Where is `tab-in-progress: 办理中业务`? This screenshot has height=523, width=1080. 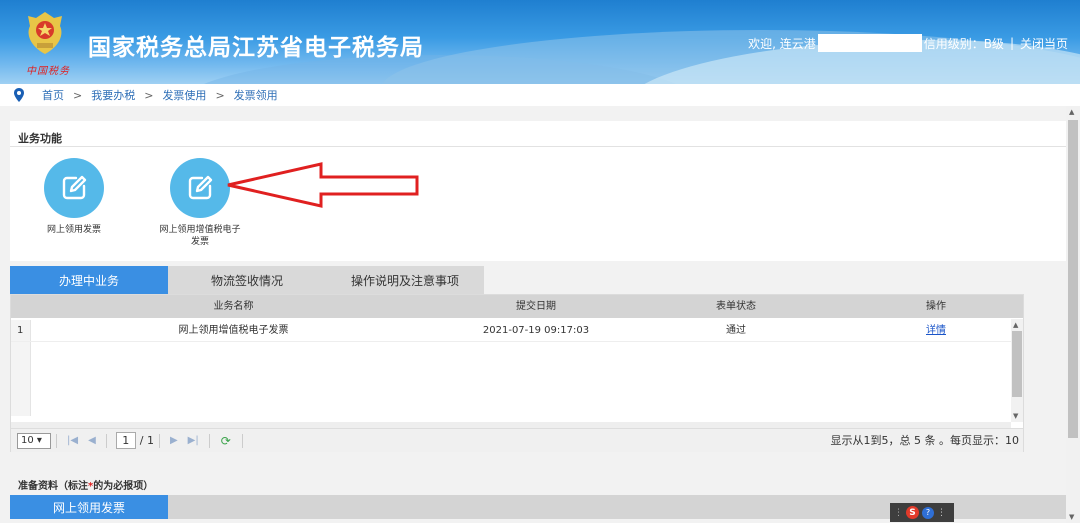
tab-in-progress: 办理中业务 is located at coordinates (89, 280).